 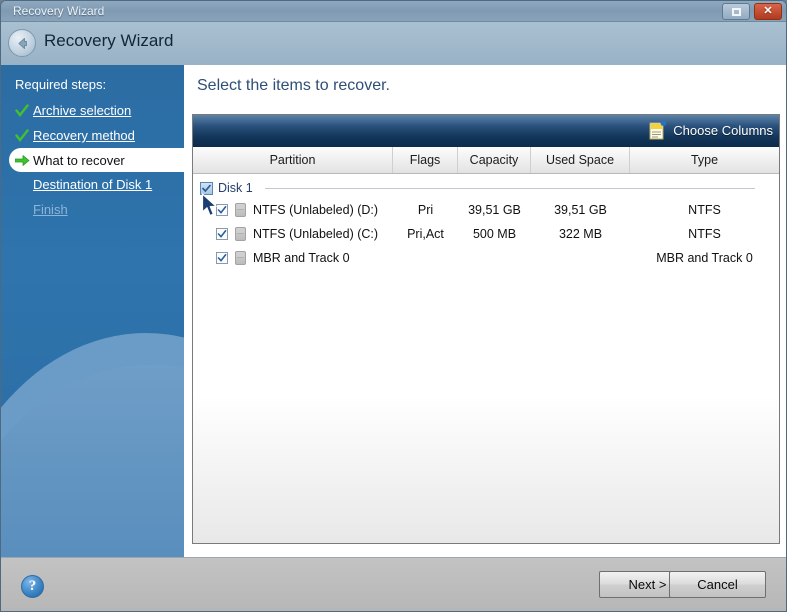 I want to click on cell-partition: NTFS (Unlabeled) (D:), so click(x=293, y=210).